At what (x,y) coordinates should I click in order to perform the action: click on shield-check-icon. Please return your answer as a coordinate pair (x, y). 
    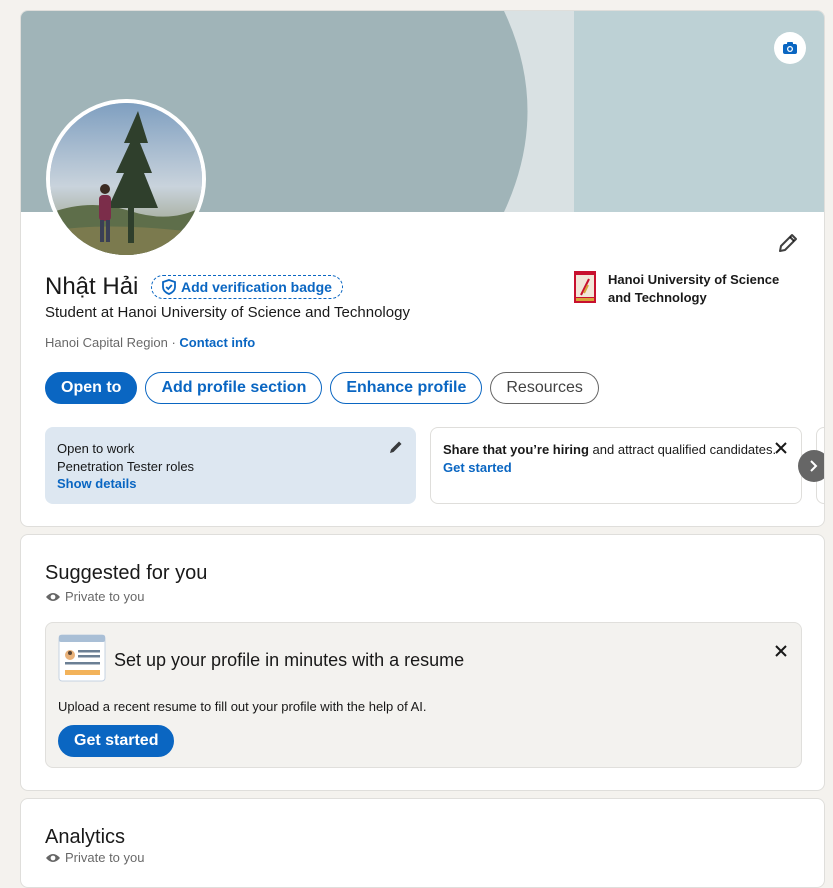
    Looking at the image, I should click on (169, 287).